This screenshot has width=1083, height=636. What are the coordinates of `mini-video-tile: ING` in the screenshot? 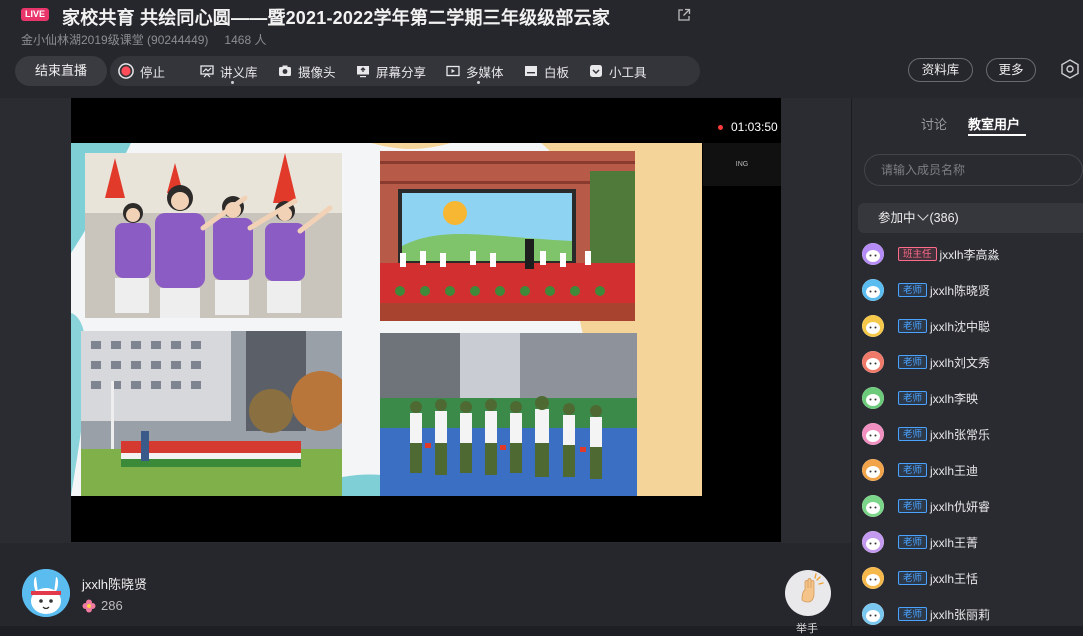 It's located at (742, 164).